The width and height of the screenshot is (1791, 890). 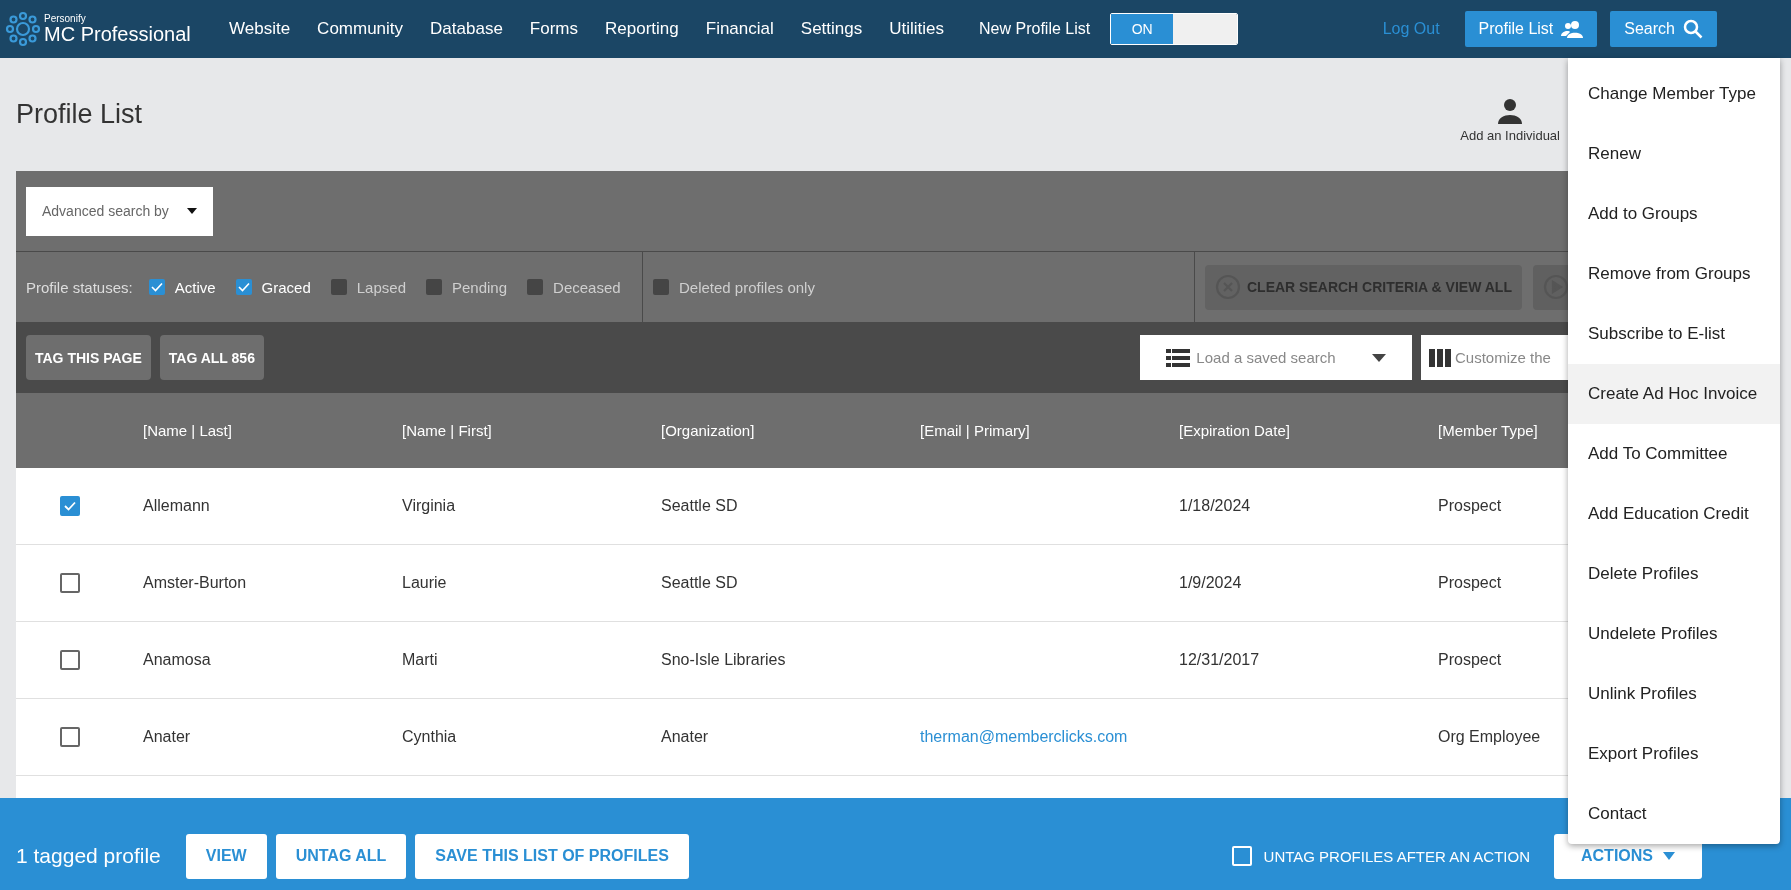 I want to click on nav-link: Community, so click(x=360, y=29).